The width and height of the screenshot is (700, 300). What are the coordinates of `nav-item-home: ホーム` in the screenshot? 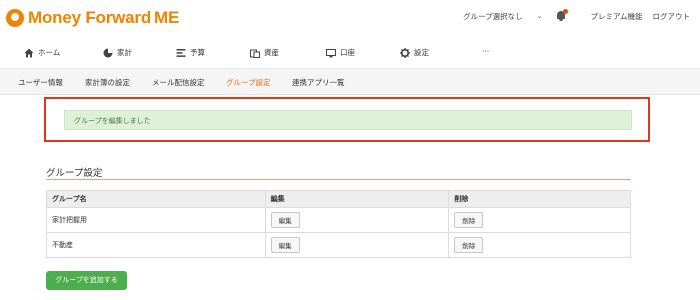 It's located at (42, 52).